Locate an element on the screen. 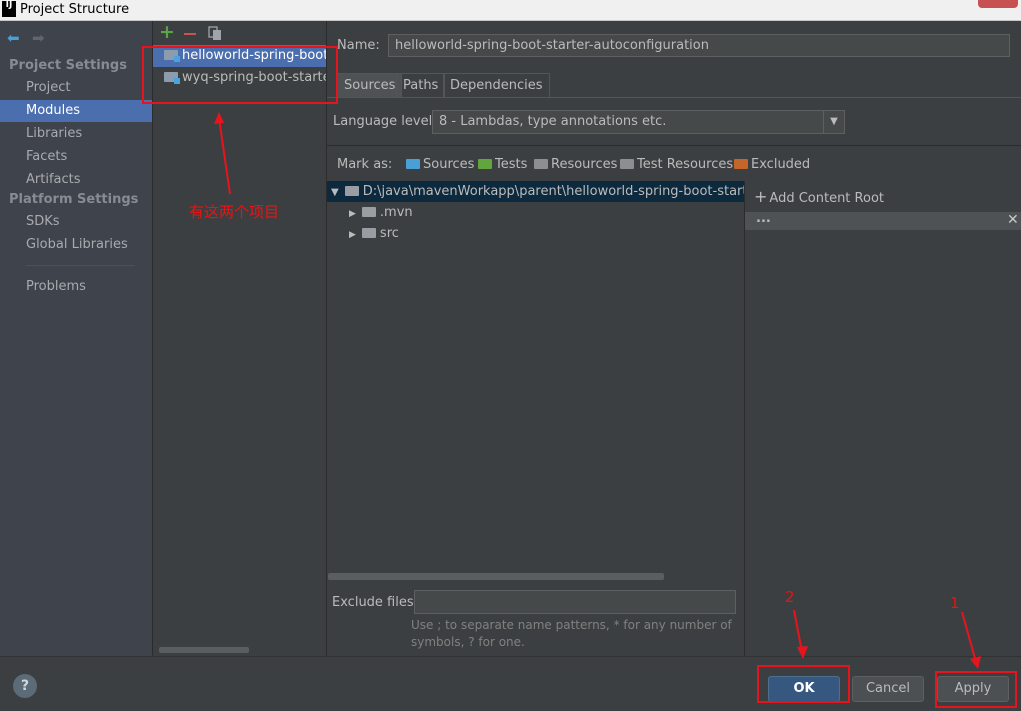 This screenshot has height=711, width=1021. annotation-modules-note: 有这两个项目 is located at coordinates (234, 212).